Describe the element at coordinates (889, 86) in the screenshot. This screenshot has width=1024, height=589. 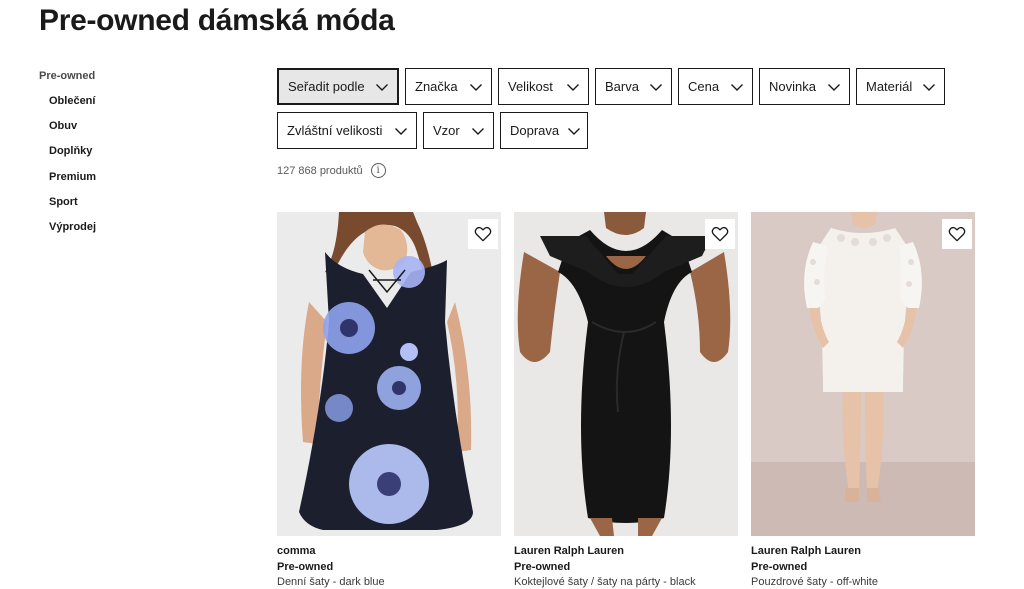
I see `material-filter-label: Materiál` at that location.